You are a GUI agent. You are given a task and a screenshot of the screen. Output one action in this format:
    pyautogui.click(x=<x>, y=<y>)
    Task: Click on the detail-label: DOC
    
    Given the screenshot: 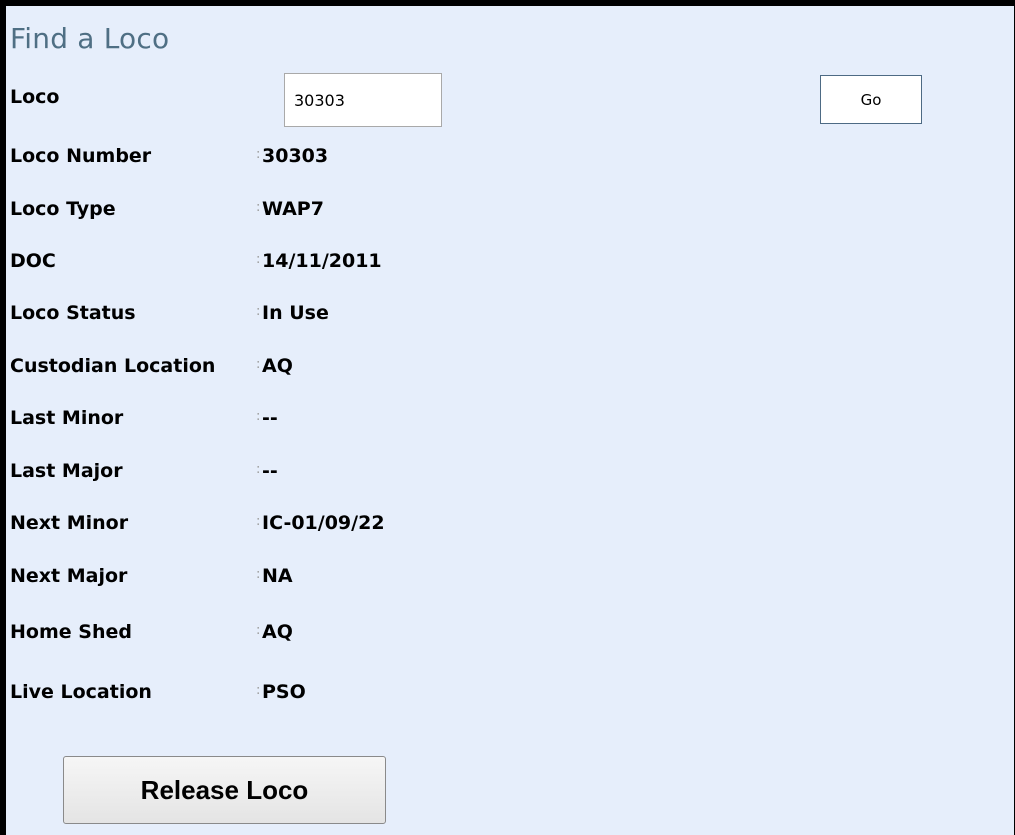 What is the action you would take?
    pyautogui.click(x=33, y=261)
    